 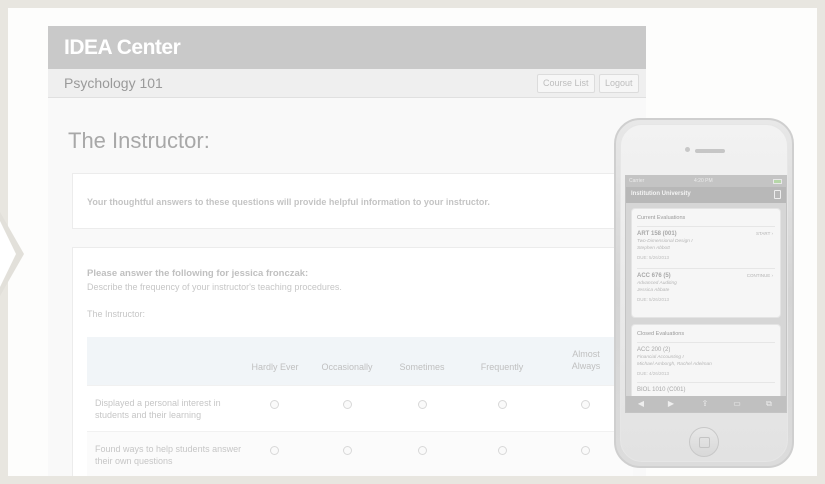 What do you see at coordinates (671, 404) in the screenshot?
I see `forward-icon: ▶` at bounding box center [671, 404].